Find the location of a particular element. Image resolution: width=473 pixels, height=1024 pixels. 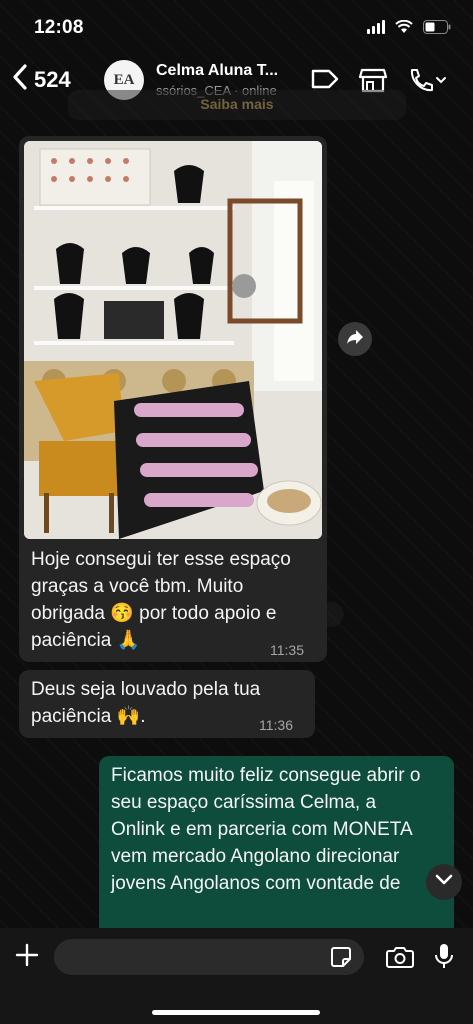

camera-icon is located at coordinates (400, 959).